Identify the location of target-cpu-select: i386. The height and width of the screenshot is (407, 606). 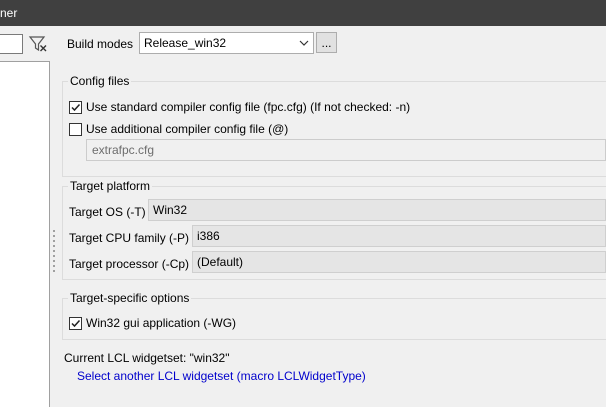
(399, 236).